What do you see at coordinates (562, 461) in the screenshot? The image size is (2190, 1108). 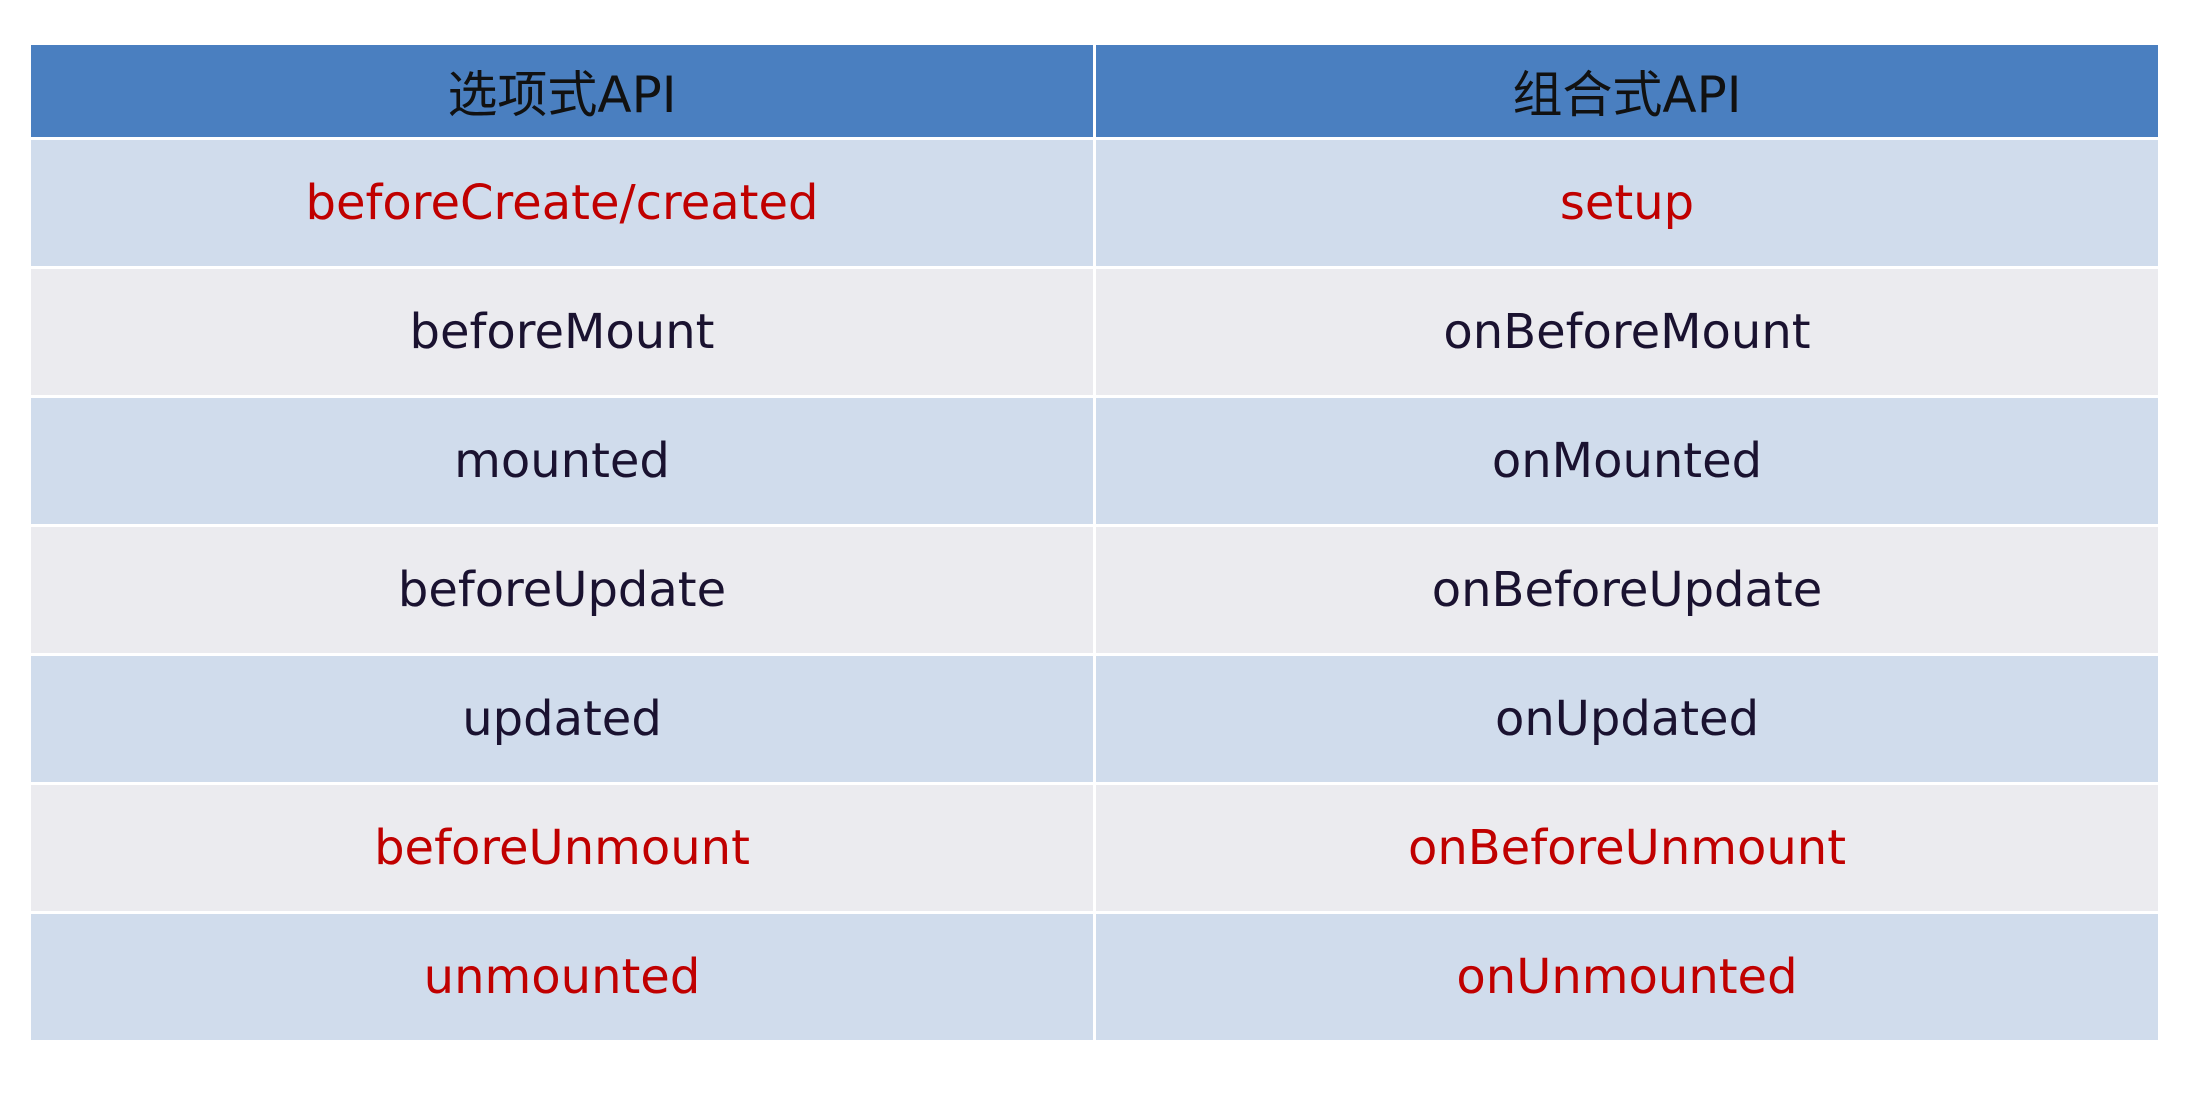 I see `cell-options: mounted` at bounding box center [562, 461].